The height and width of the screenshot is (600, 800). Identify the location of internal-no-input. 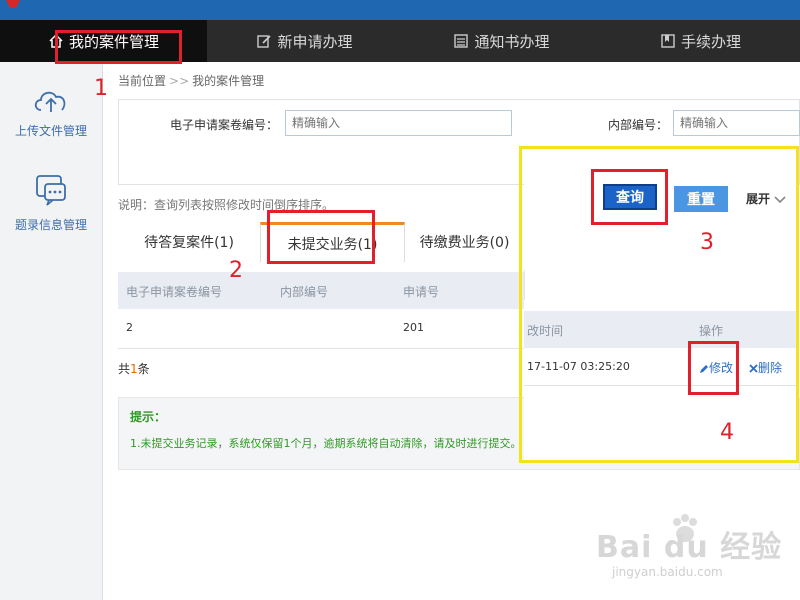
(736, 123).